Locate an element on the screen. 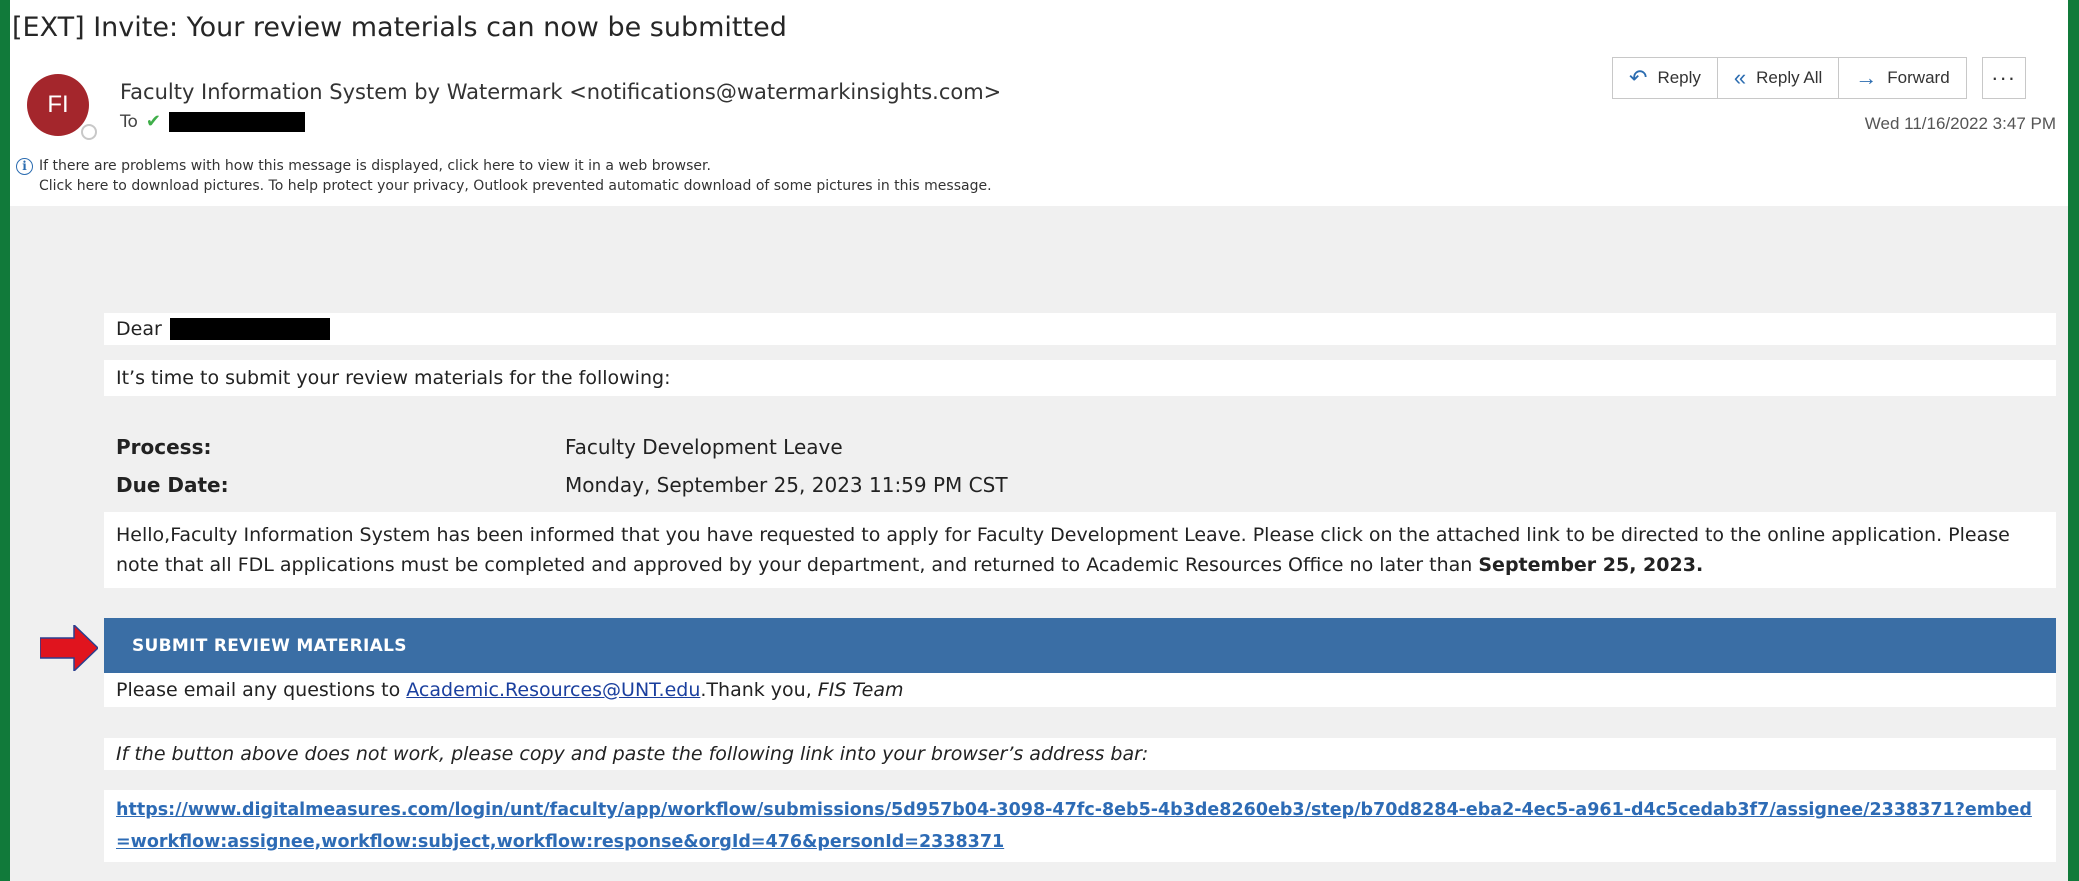 This screenshot has height=881, width=2079. forward-icon: → is located at coordinates (1866, 77).